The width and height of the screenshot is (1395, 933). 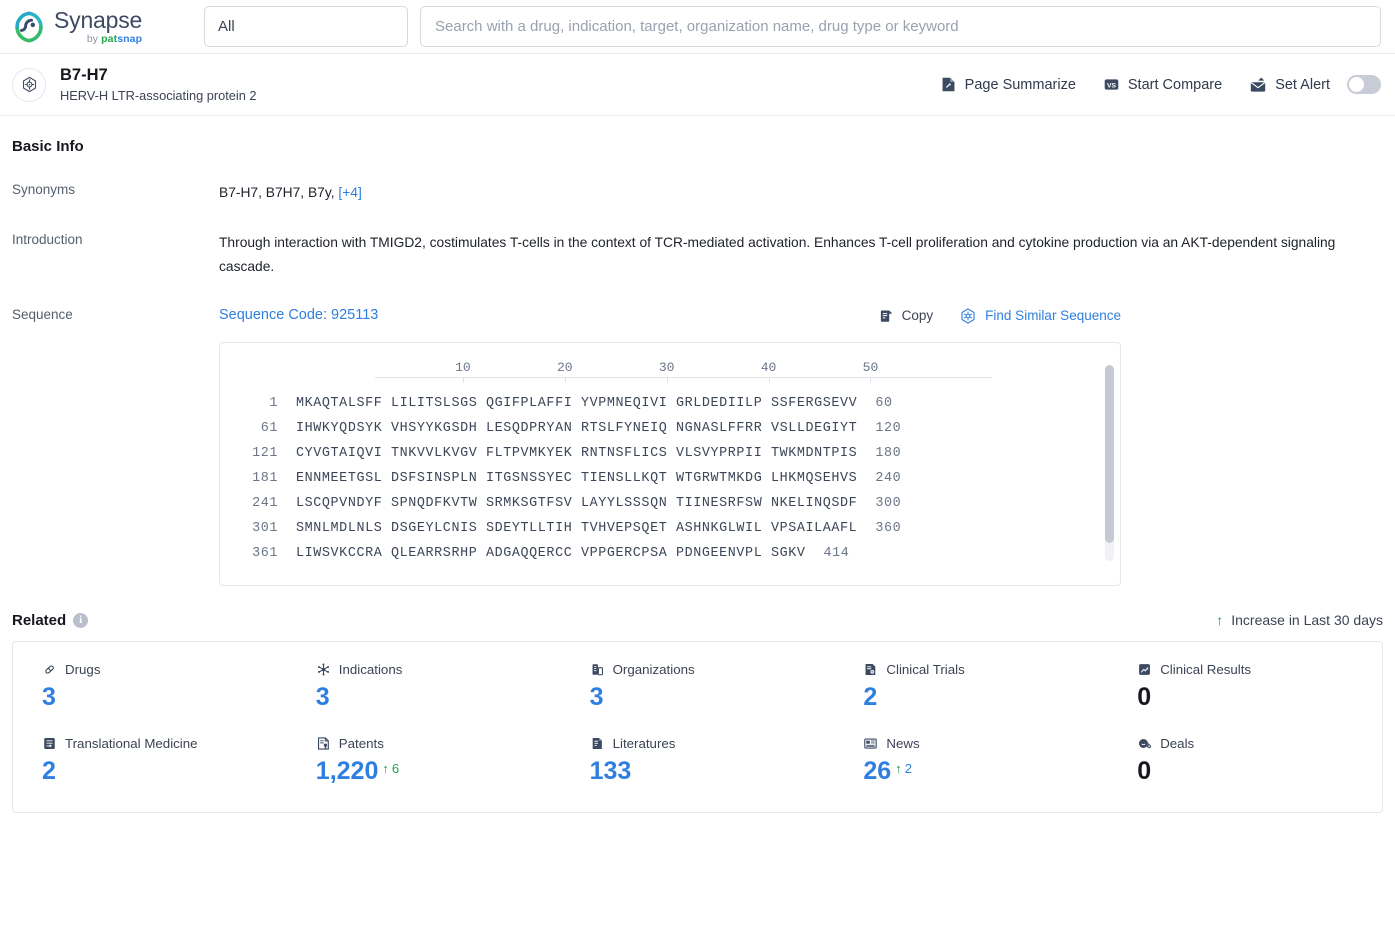 I want to click on stat-value-wrap: 133, so click(x=712, y=771).